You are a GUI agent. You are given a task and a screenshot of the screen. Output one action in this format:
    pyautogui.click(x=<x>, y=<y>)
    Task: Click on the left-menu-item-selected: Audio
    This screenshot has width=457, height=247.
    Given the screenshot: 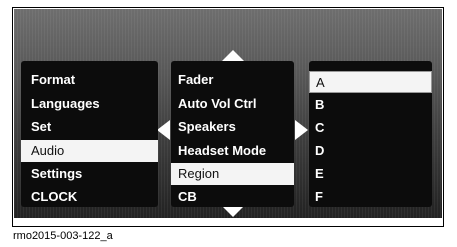 What is the action you would take?
    pyautogui.click(x=89, y=151)
    